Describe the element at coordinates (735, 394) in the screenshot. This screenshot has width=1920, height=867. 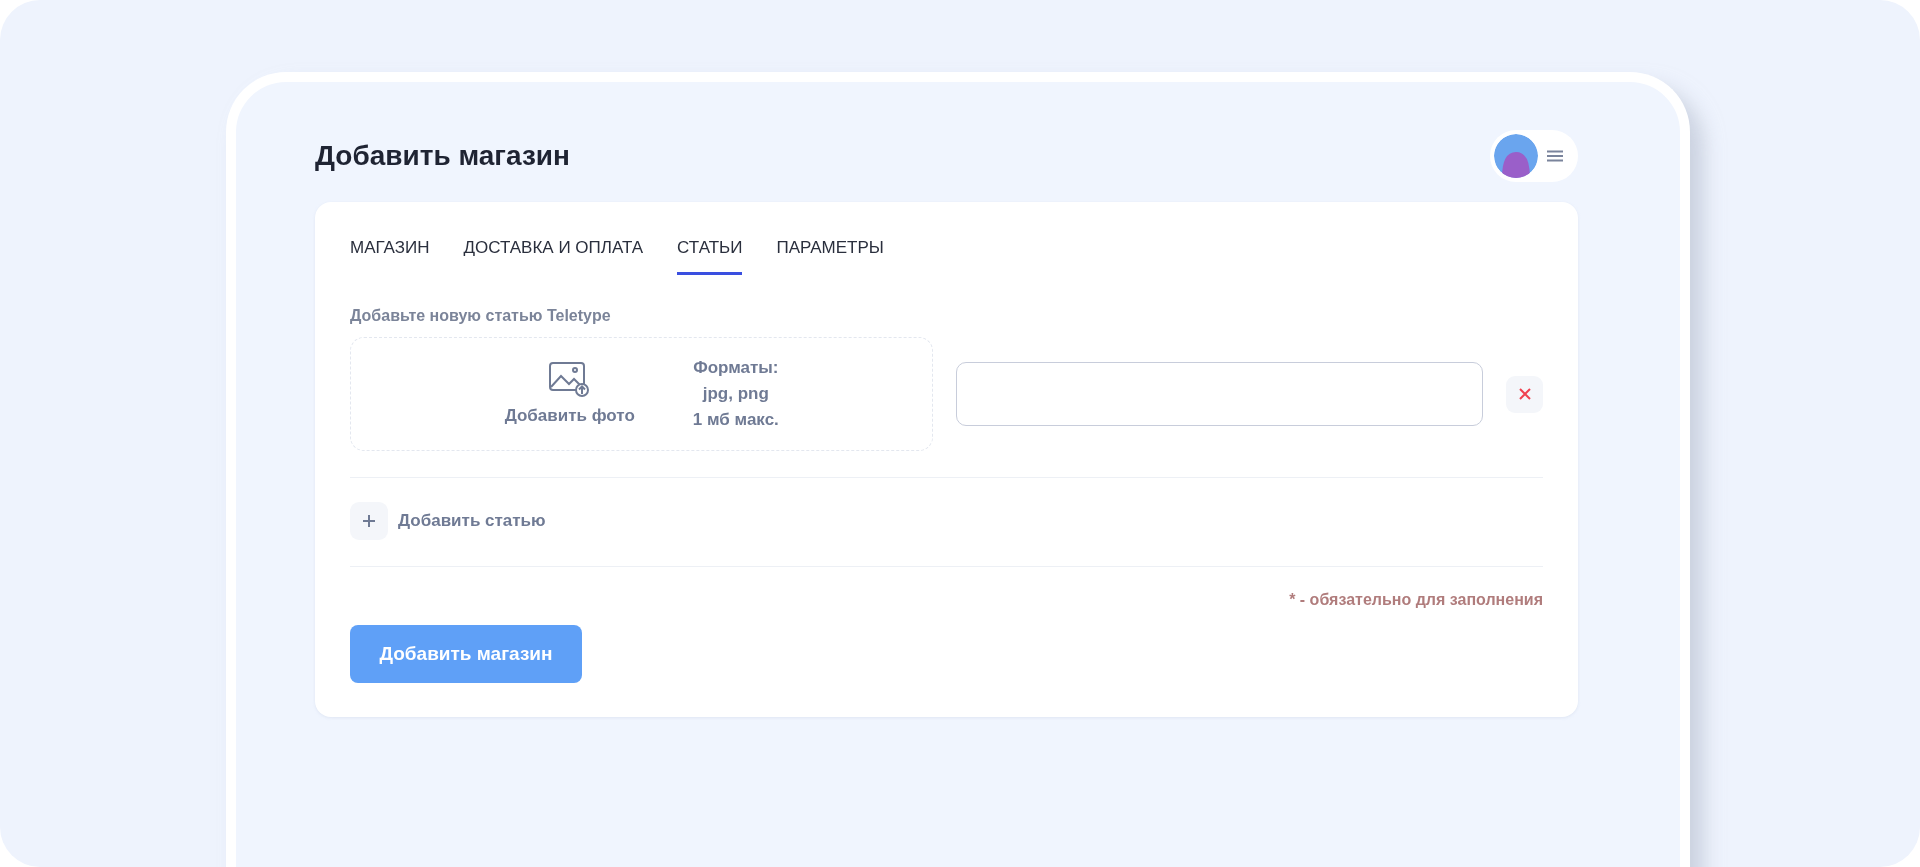
I see `format-info: jpg, png` at that location.